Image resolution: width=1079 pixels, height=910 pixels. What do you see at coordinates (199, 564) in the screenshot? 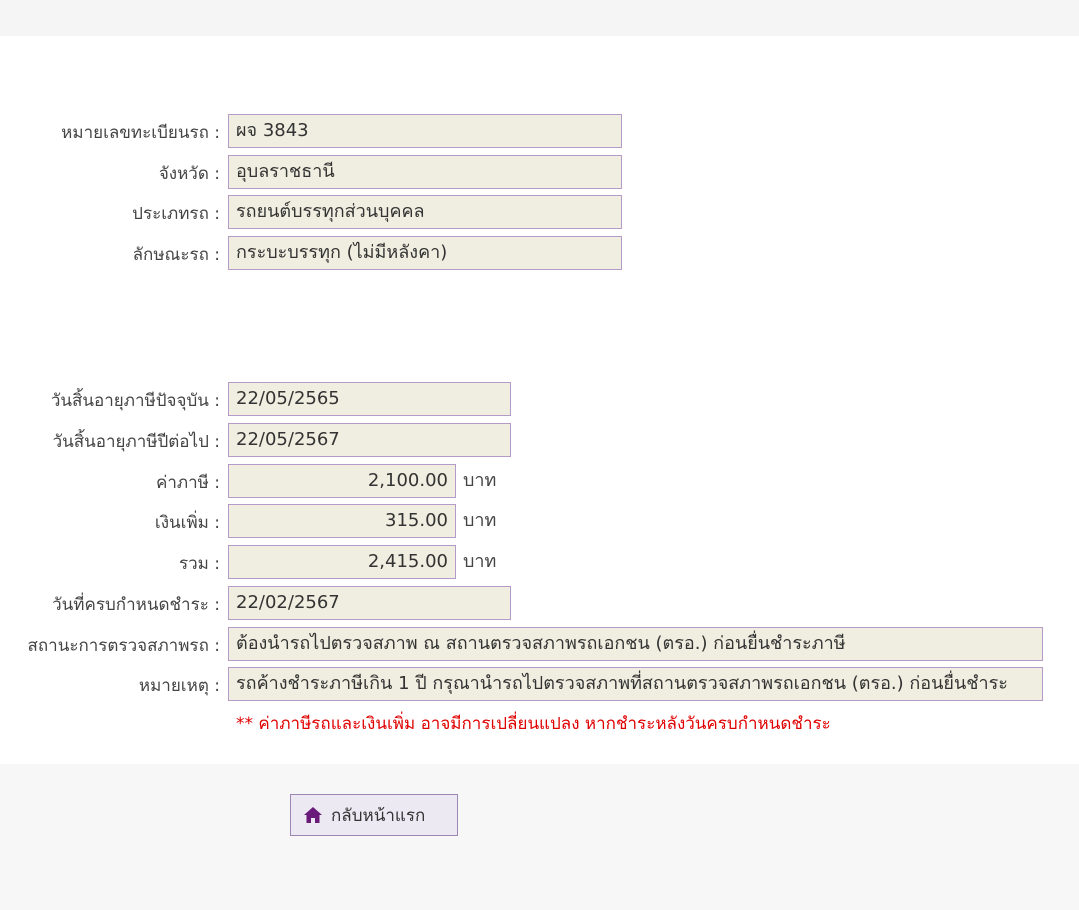
I see `total-label: รวม :` at bounding box center [199, 564].